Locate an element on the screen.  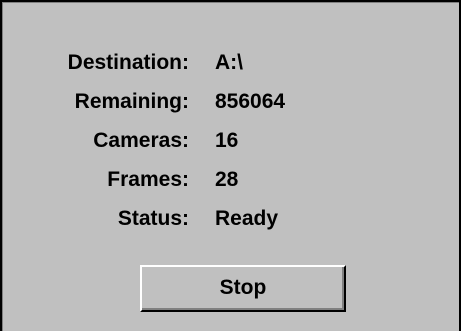
status-label: Status: is located at coordinates (153, 218).